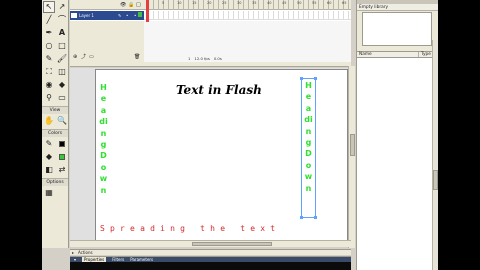  What do you see at coordinates (107, 41) in the screenshot?
I see `layer-list-empty: ⊕ ⤴ ▭ 🗑` at bounding box center [107, 41].